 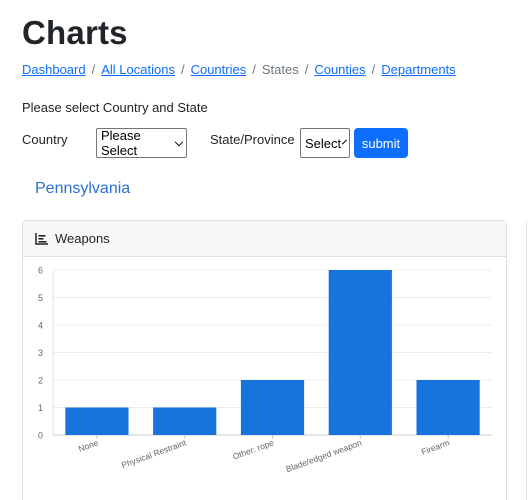 I want to click on y-tick-label: 0, so click(x=40, y=436).